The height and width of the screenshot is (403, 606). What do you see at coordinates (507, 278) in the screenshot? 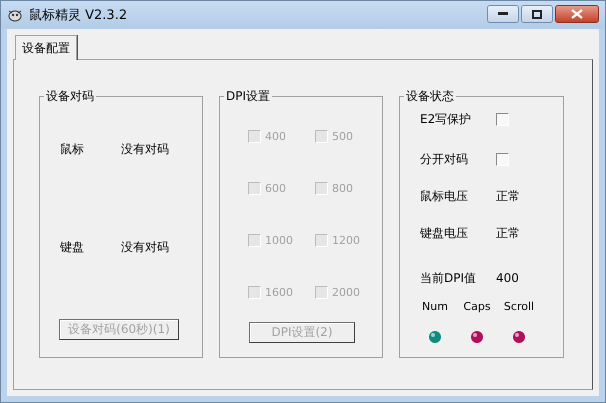
I see `status-value: 400` at bounding box center [507, 278].